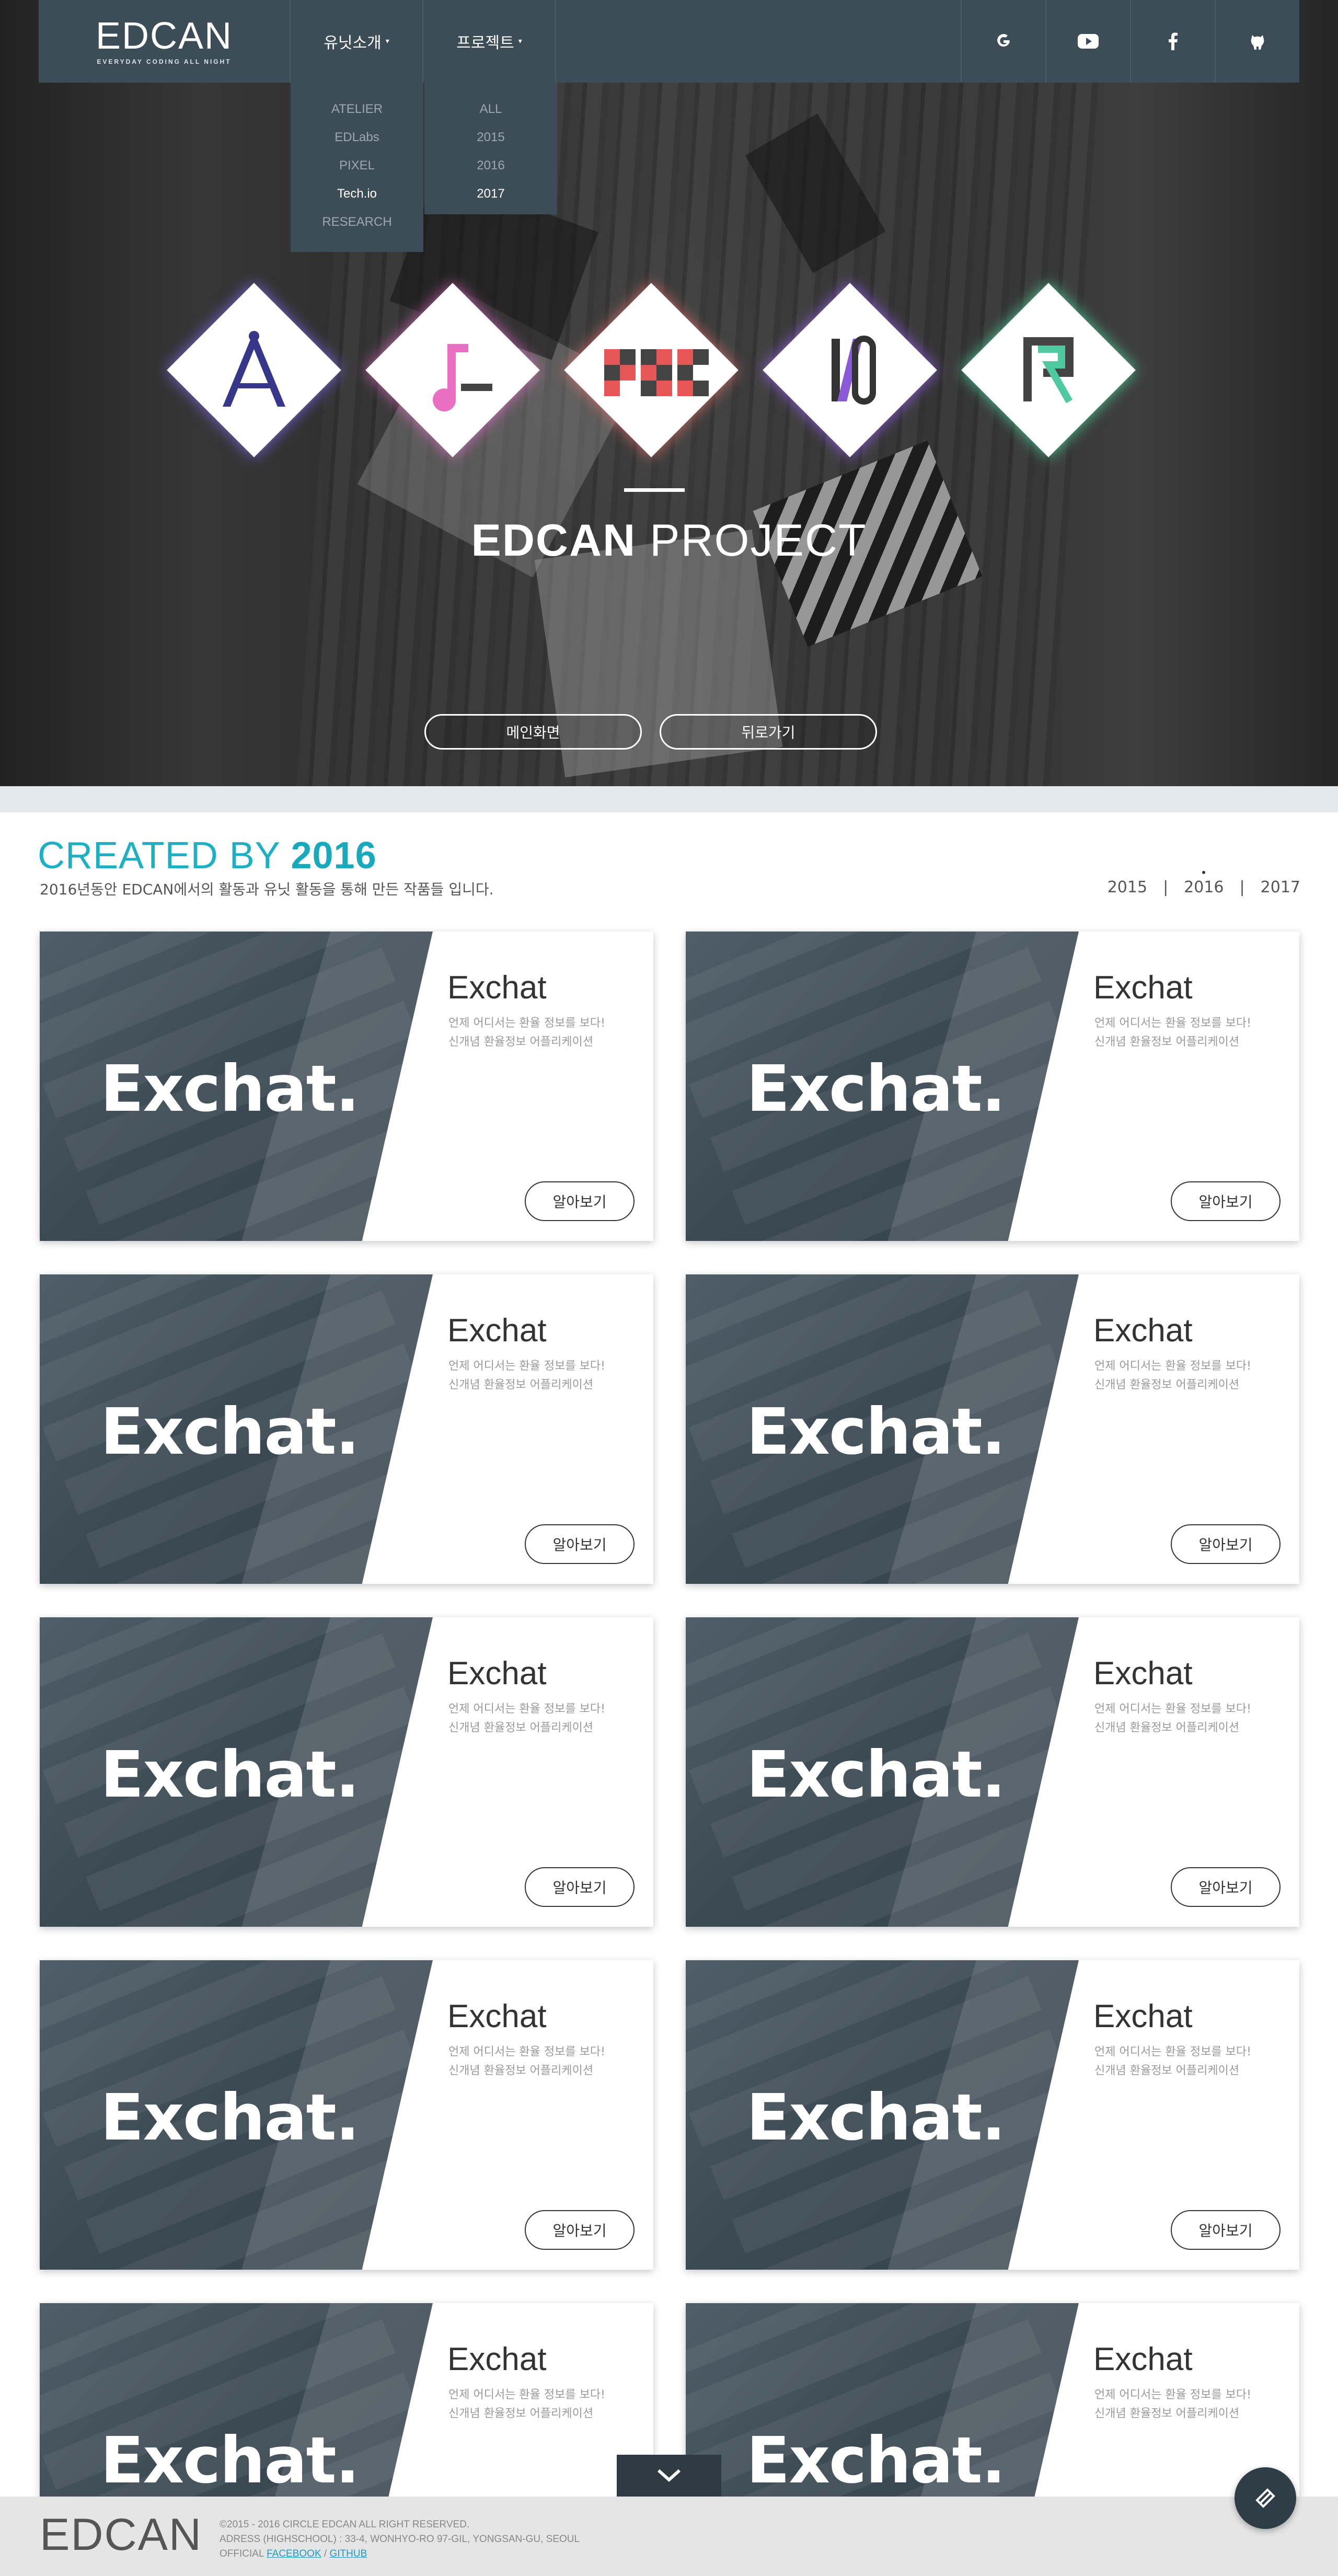 Image resolution: width=1338 pixels, height=2576 pixels. I want to click on dropdown-item-edlabs: EDLabs, so click(357, 137).